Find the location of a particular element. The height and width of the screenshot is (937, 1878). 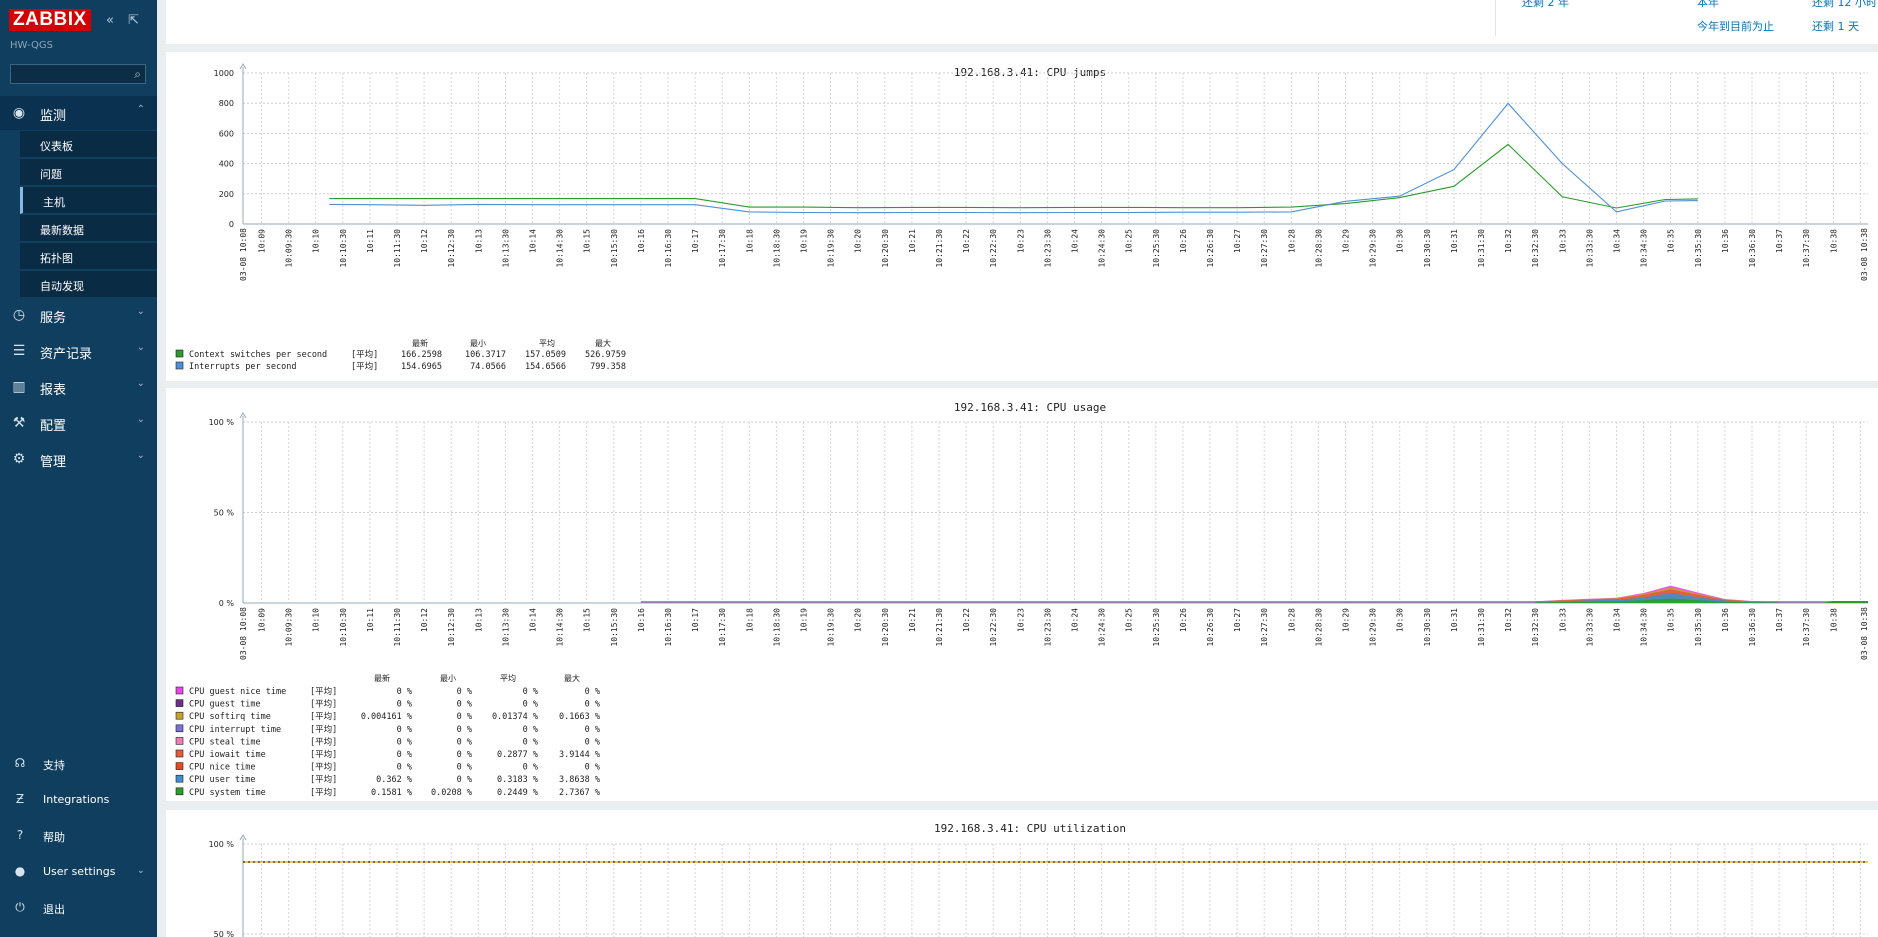

nav-configuration: ⚒ 配置 ⌄ is located at coordinates (78, 423).